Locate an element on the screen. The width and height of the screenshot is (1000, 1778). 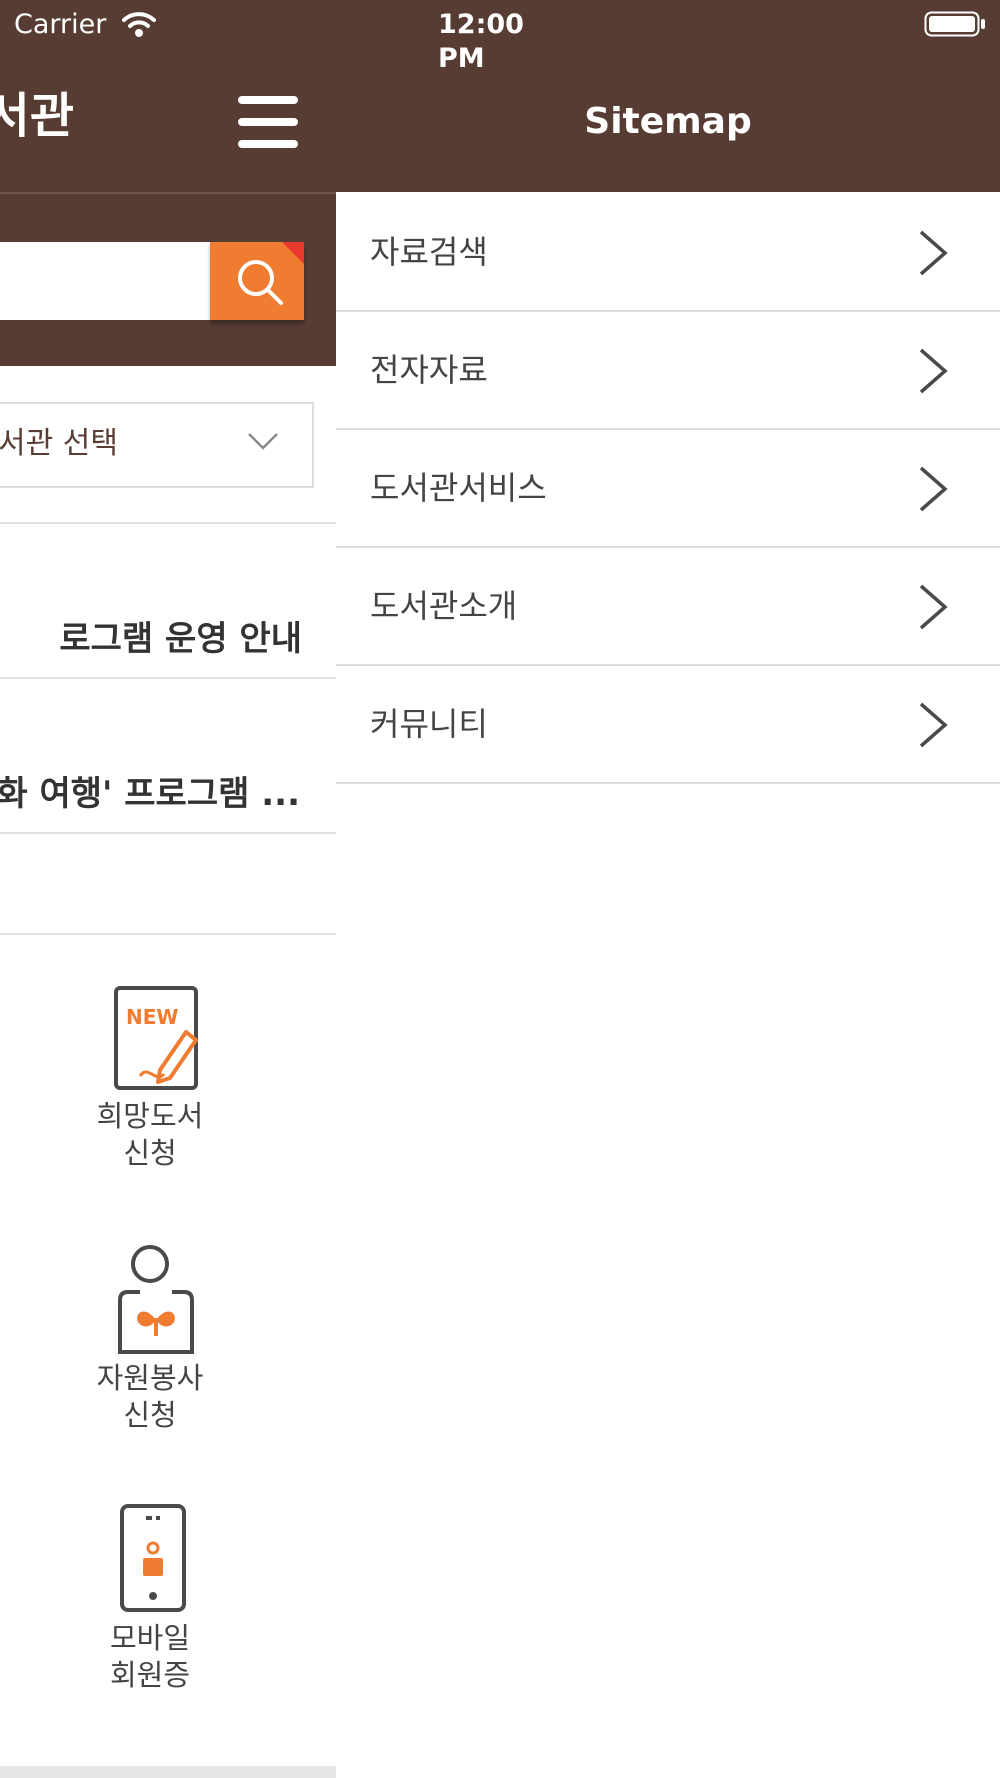
library-title: 서관 is located at coordinates (37, 116).